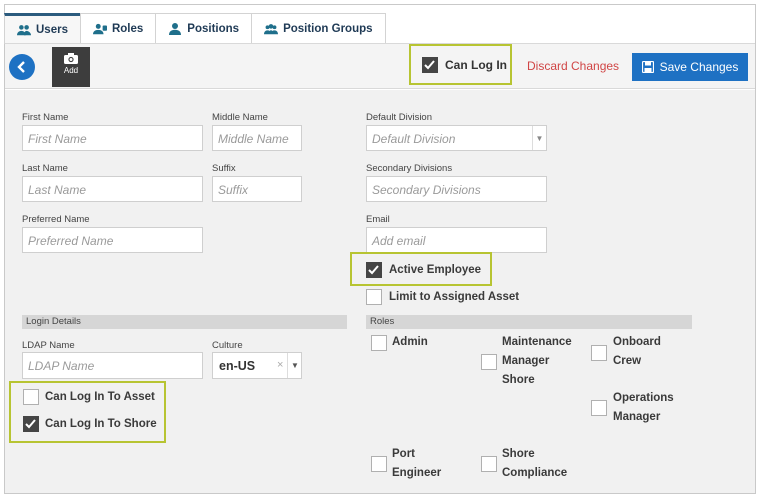 Image resolution: width=760 pixels, height=497 pixels. What do you see at coordinates (328, 29) in the screenshot?
I see `tab-position-groups-label: Position Groups` at bounding box center [328, 29].